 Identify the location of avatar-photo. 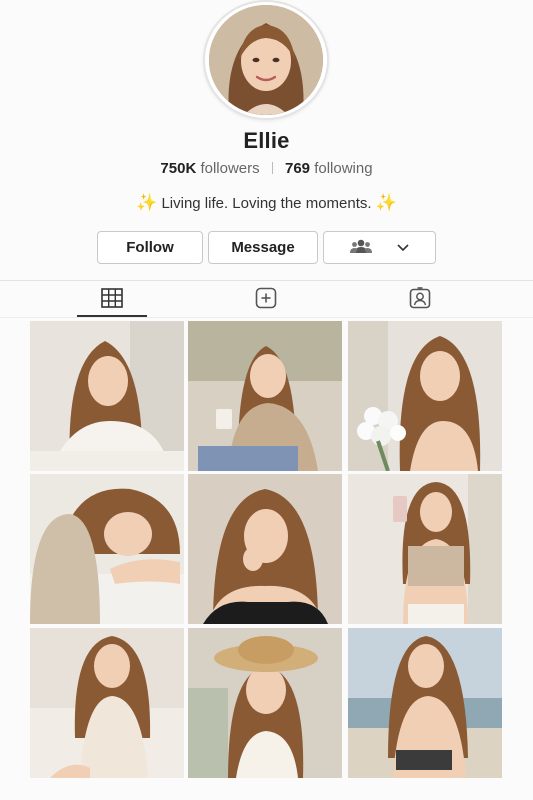
(266, 60).